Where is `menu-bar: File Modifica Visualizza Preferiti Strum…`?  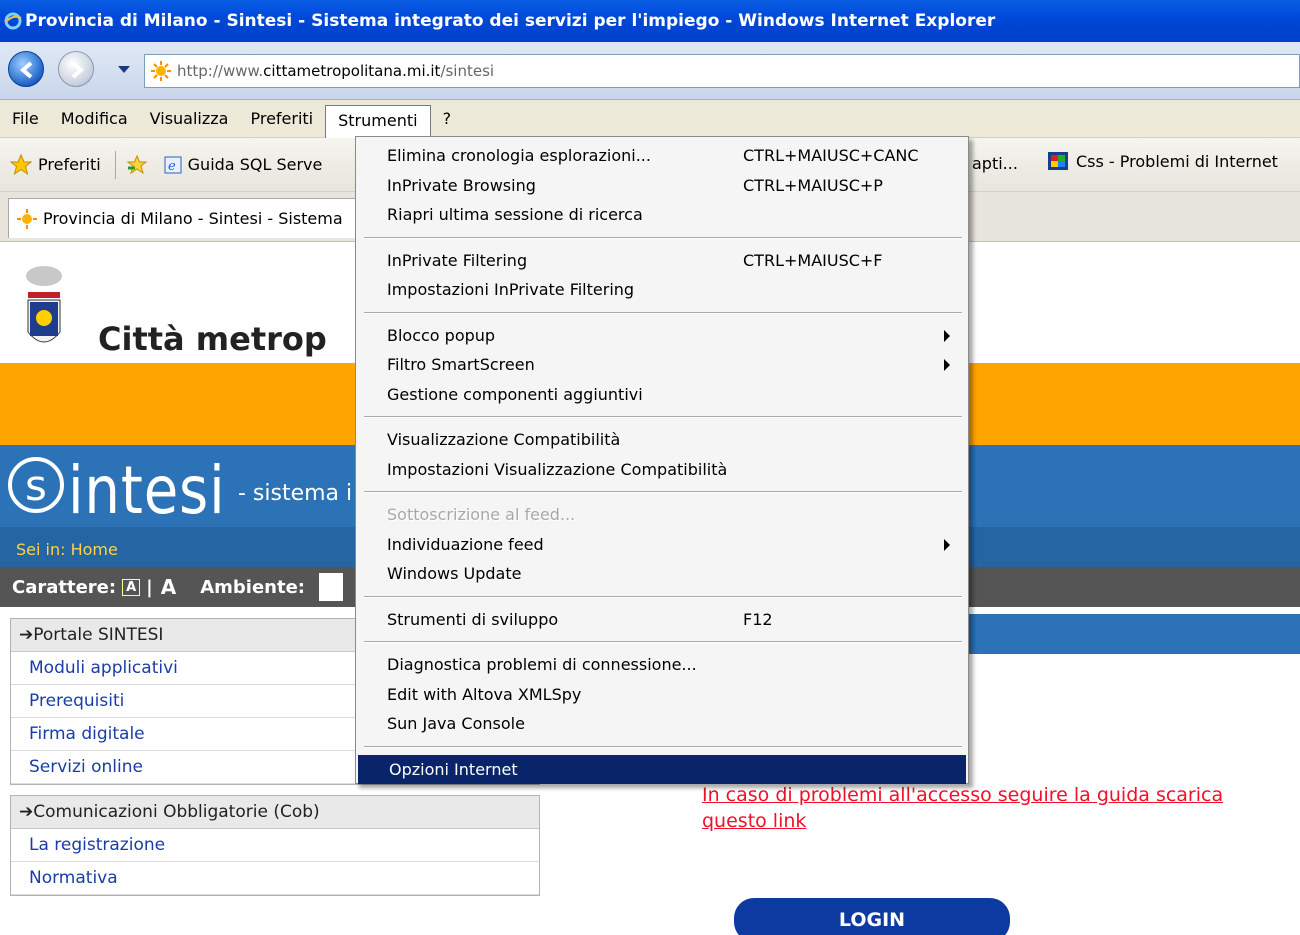
menu-bar: File Modifica Visualizza Preferiti Strum… is located at coordinates (650, 119).